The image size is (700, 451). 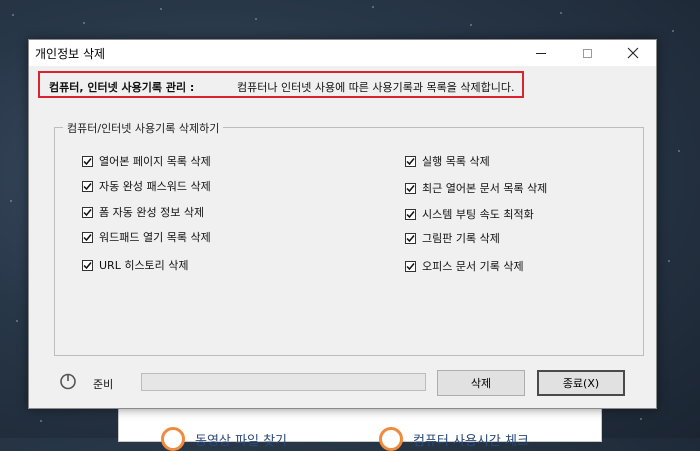 I want to click on option-label: 그림판 기록 삭제, so click(x=461, y=238).